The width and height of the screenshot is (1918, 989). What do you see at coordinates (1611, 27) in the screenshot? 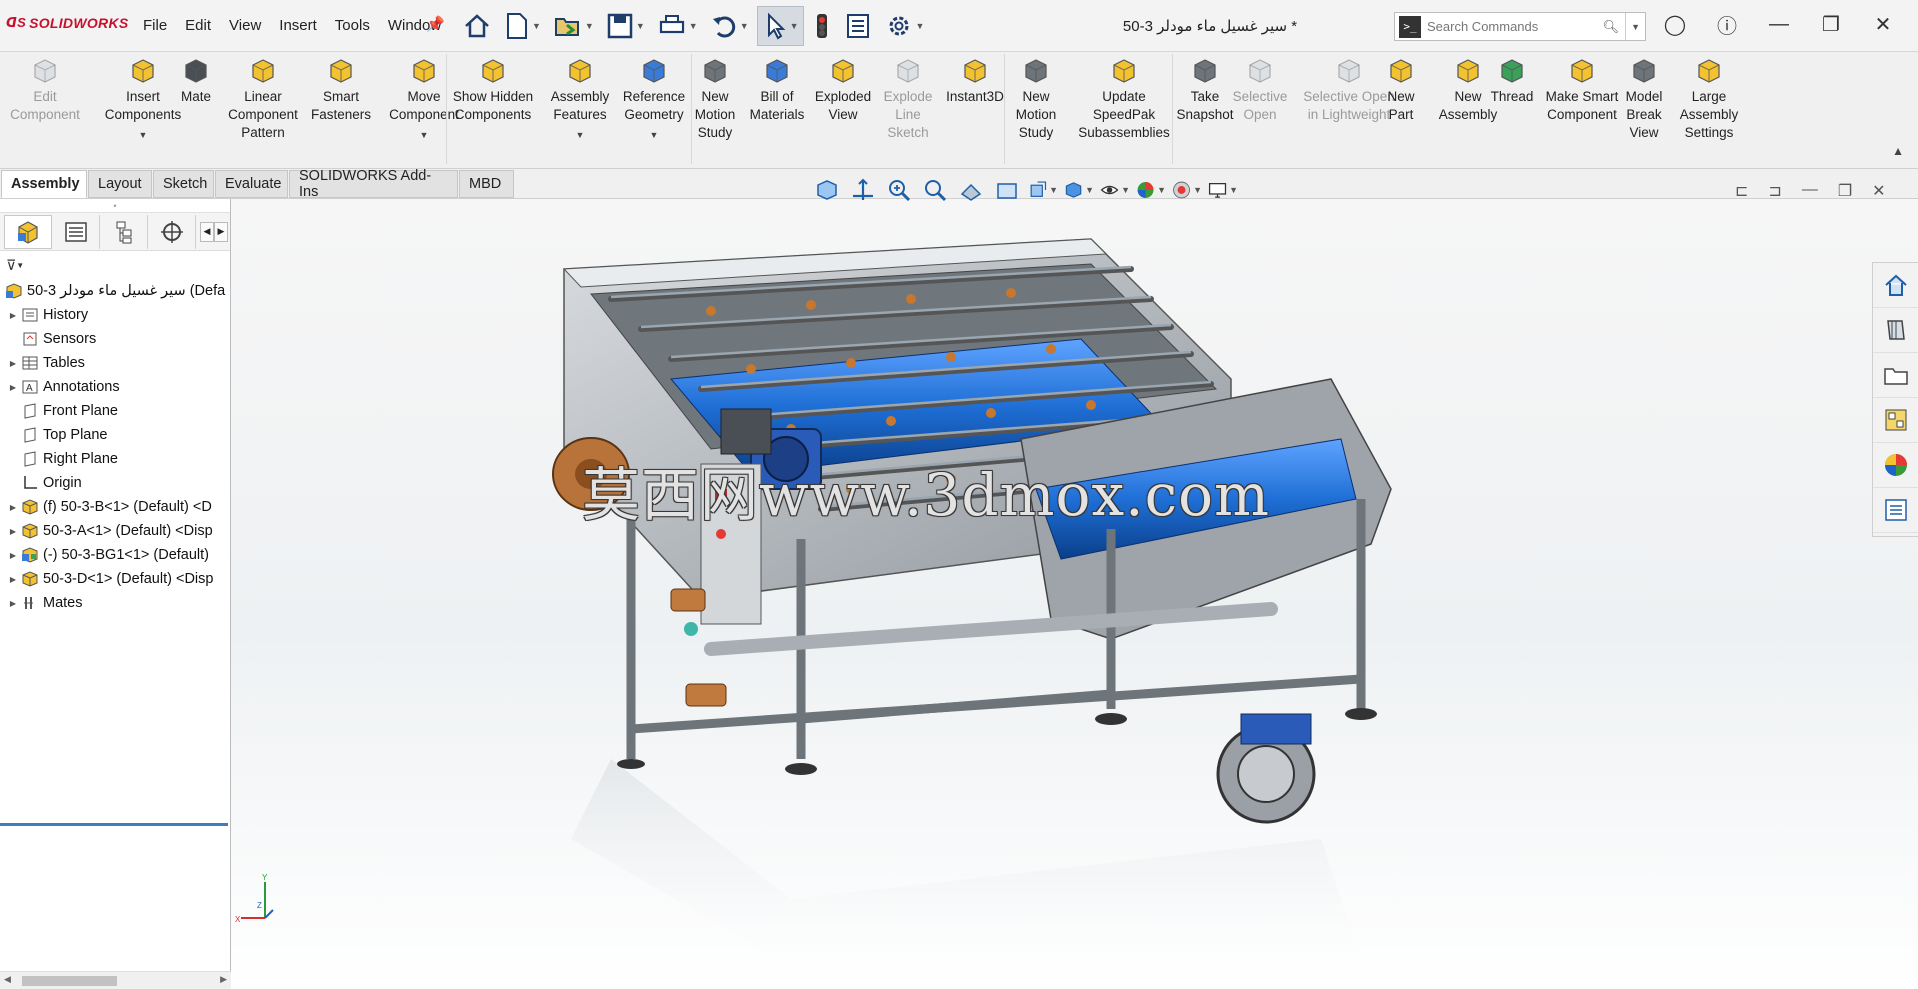
I see `search-icon: 🔍︎` at bounding box center [1611, 27].